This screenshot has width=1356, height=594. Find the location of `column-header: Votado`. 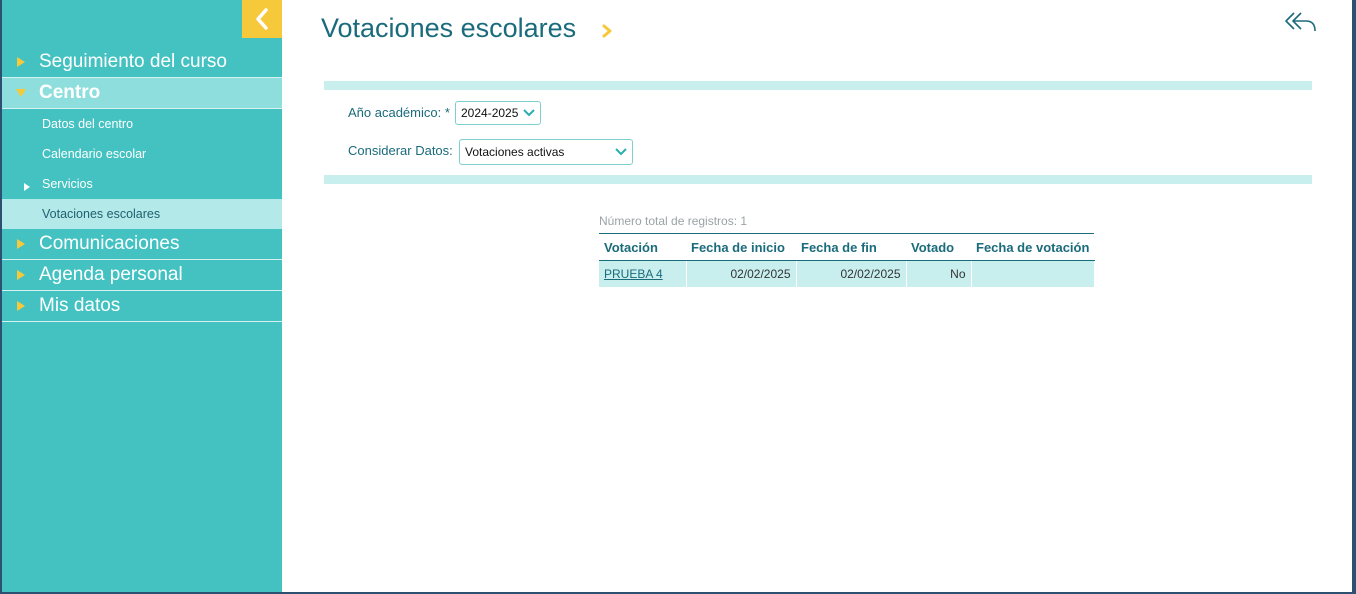

column-header: Votado is located at coordinates (938, 247).